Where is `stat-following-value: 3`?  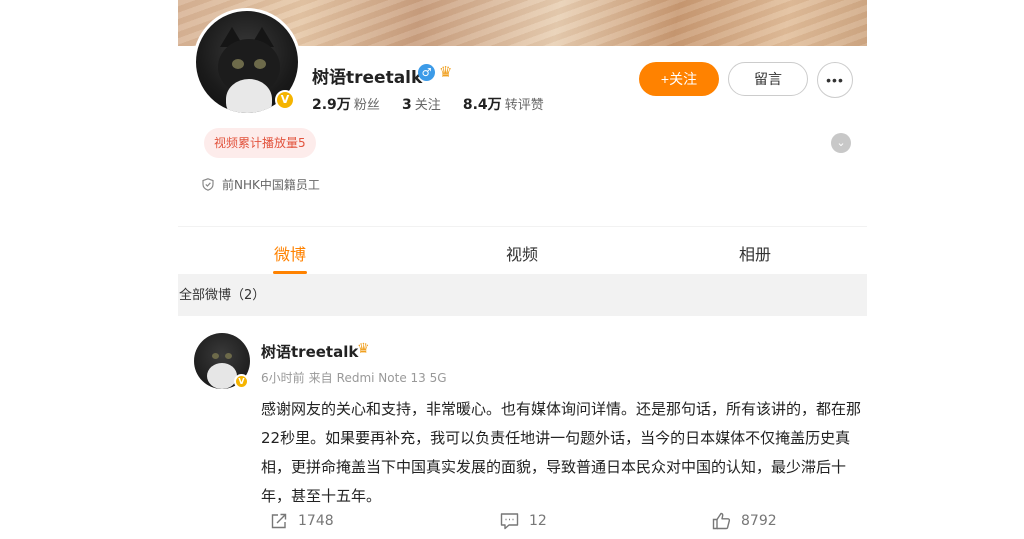
stat-following-value: 3 is located at coordinates (406, 105).